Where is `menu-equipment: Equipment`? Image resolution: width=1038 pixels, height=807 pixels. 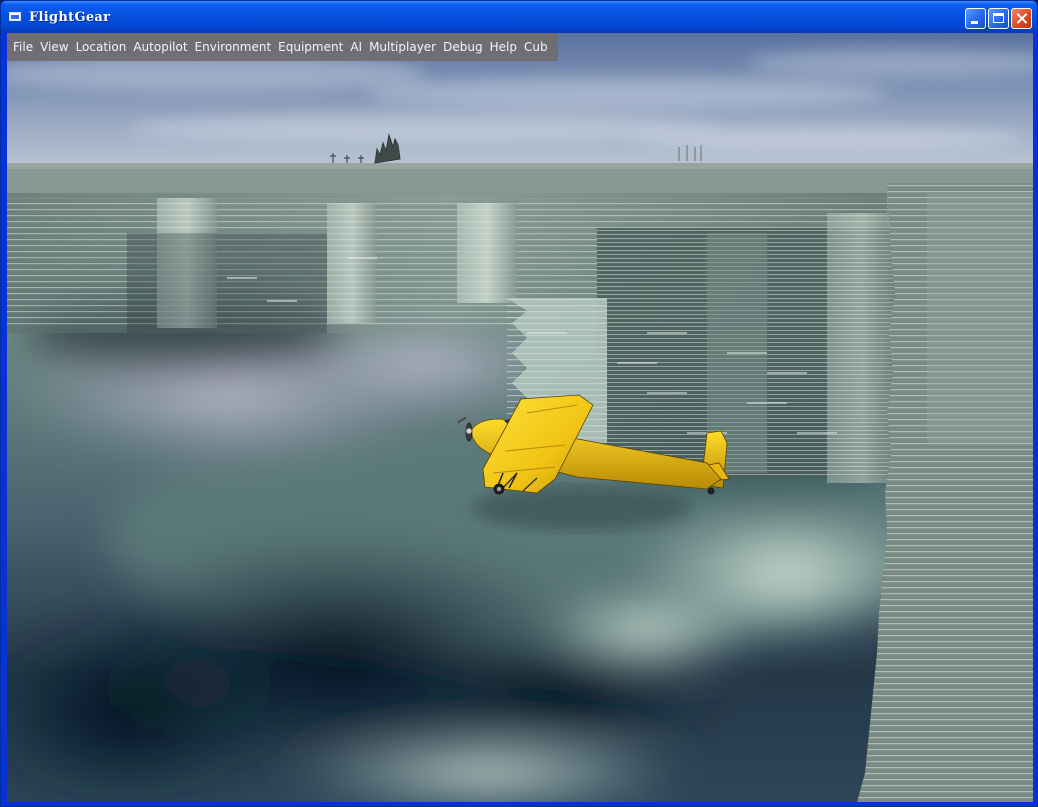
menu-equipment: Equipment is located at coordinates (311, 47).